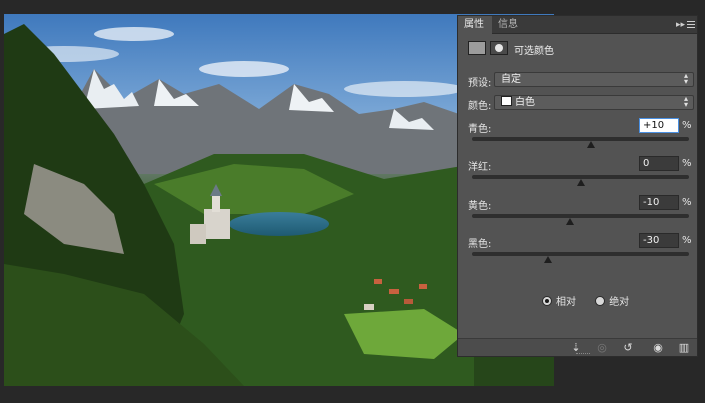 The height and width of the screenshot is (403, 705). I want to click on absolute-label: 绝对, so click(619, 302).